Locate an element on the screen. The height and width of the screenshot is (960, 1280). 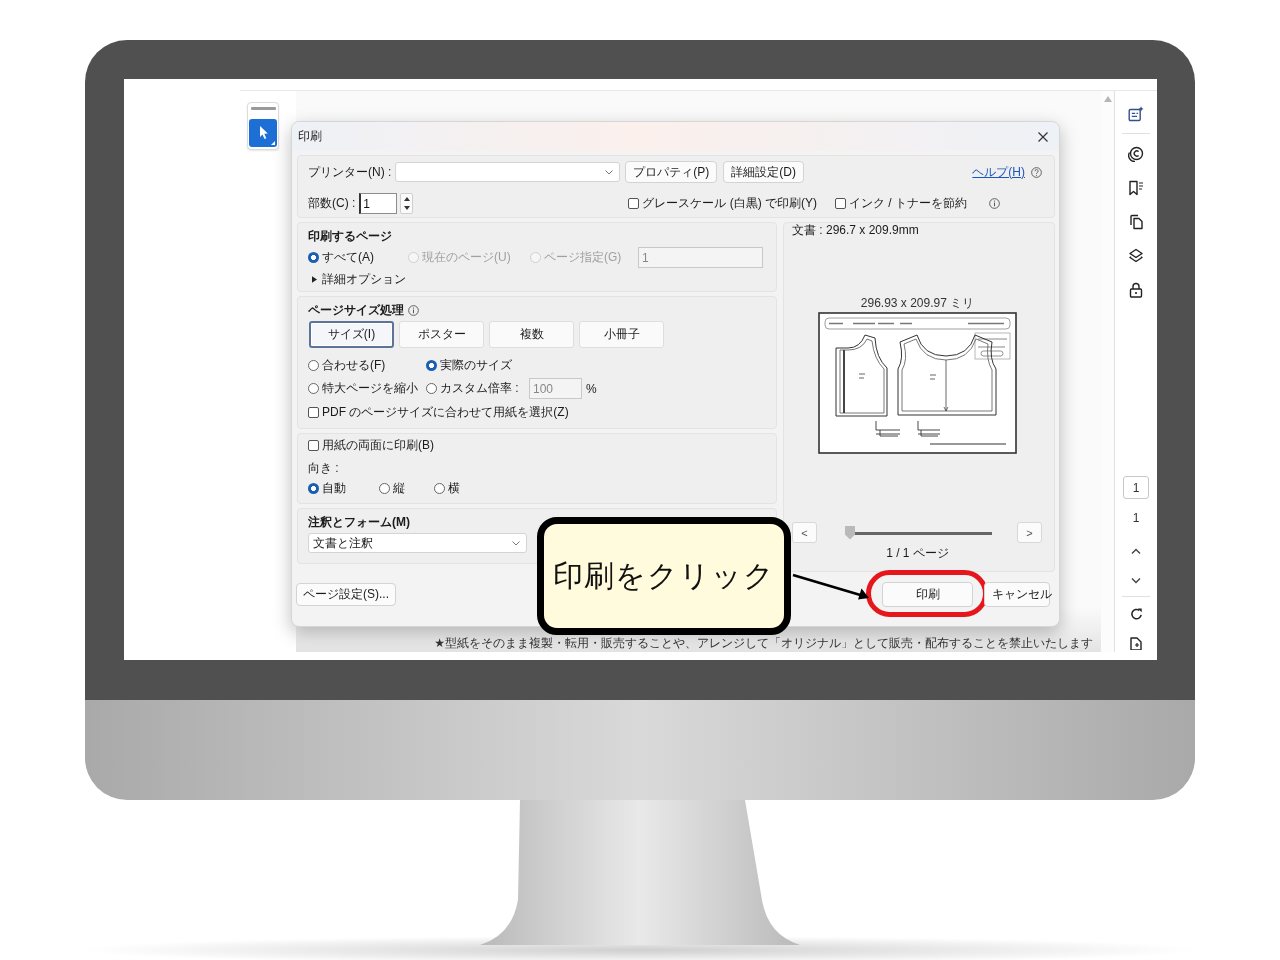
dialog-button: プロパティ(P) is located at coordinates (671, 172).